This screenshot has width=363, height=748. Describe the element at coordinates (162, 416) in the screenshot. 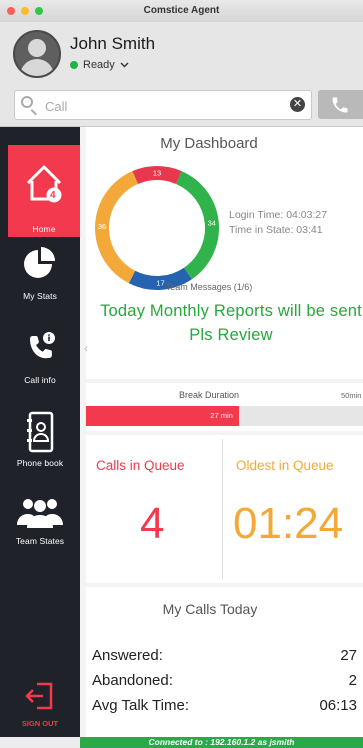

I see `break-duration-fill: 27 min` at that location.